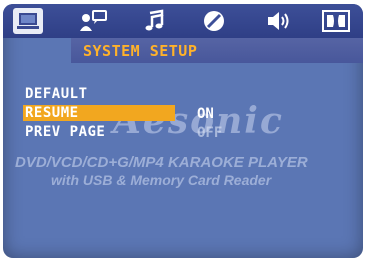  Describe the element at coordinates (205, 114) in the screenshot. I see `resume-value: ON` at that location.